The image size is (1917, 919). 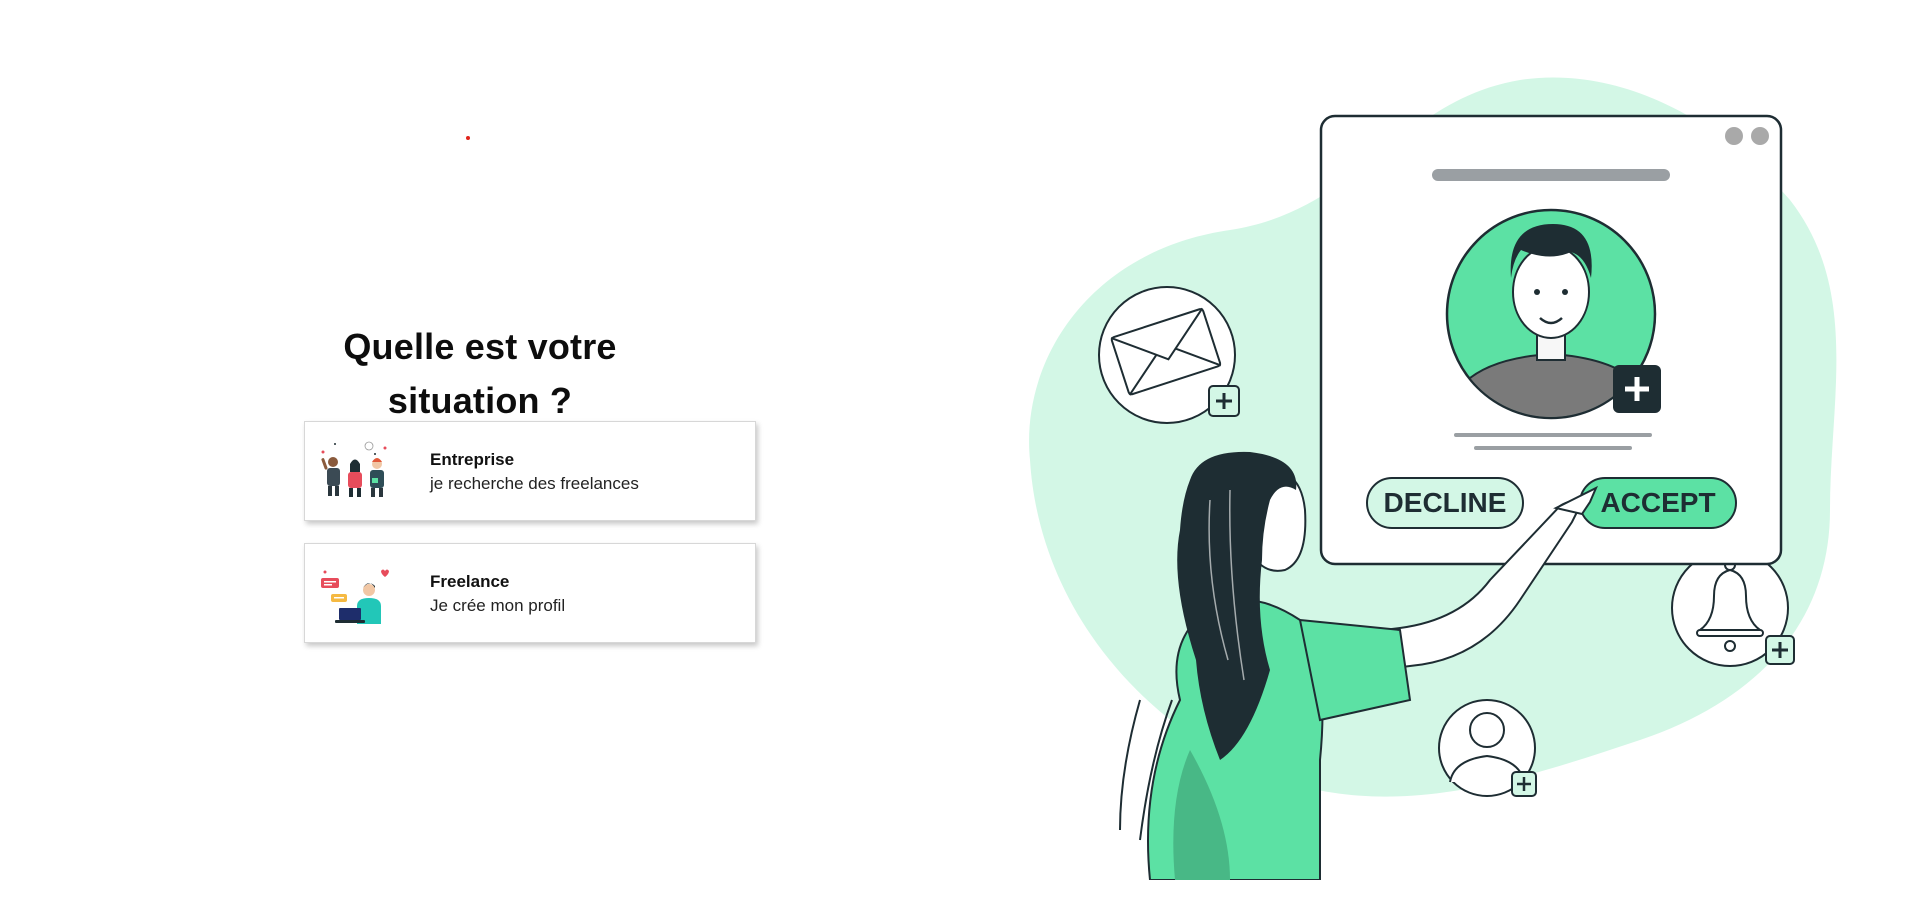 I want to click on option-subtitle: Je crée mon profil, so click(x=498, y=605).